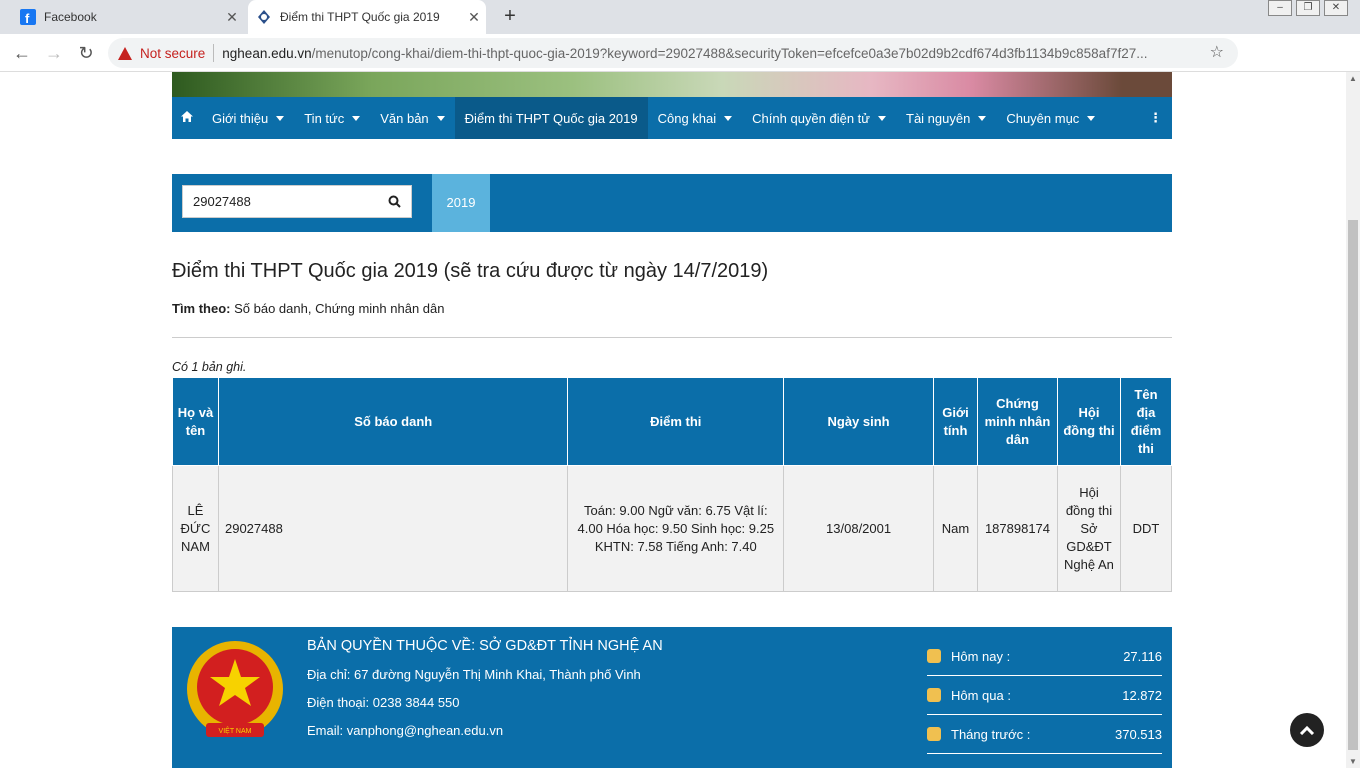 The width and height of the screenshot is (1360, 768). Describe the element at coordinates (991, 734) in the screenshot. I see `stat-label: Tháng trước :` at that location.